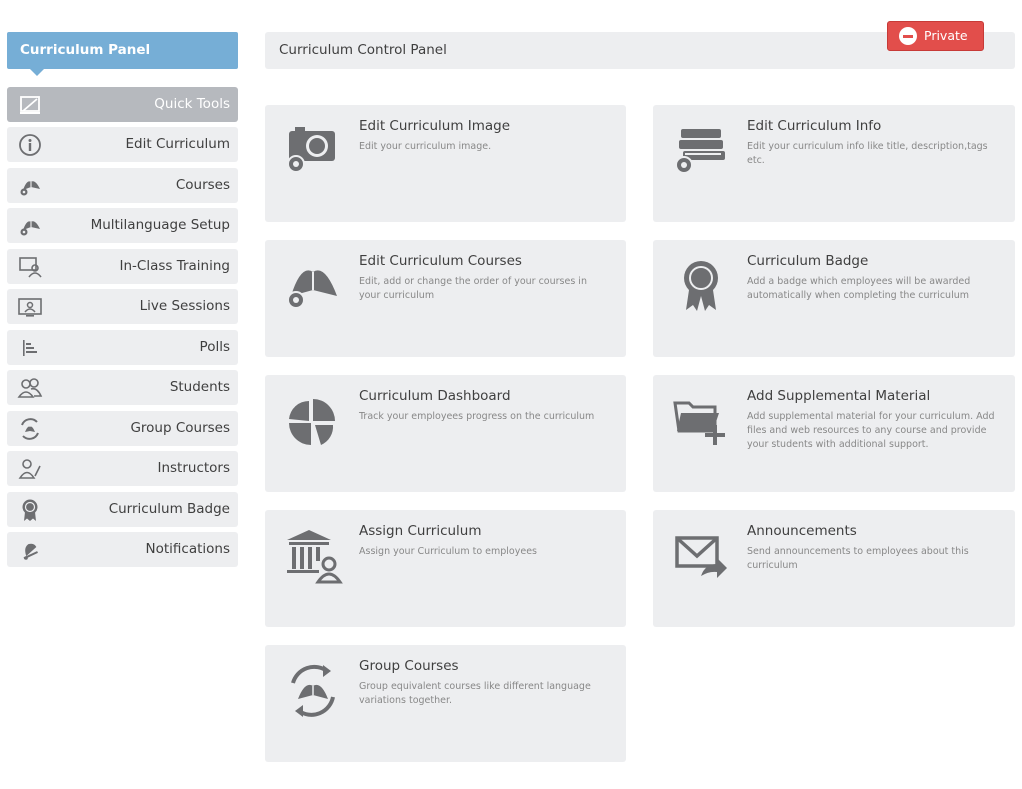 The image size is (1022, 789). What do you see at coordinates (409, 666) in the screenshot?
I see `card-title: Group Courses` at bounding box center [409, 666].